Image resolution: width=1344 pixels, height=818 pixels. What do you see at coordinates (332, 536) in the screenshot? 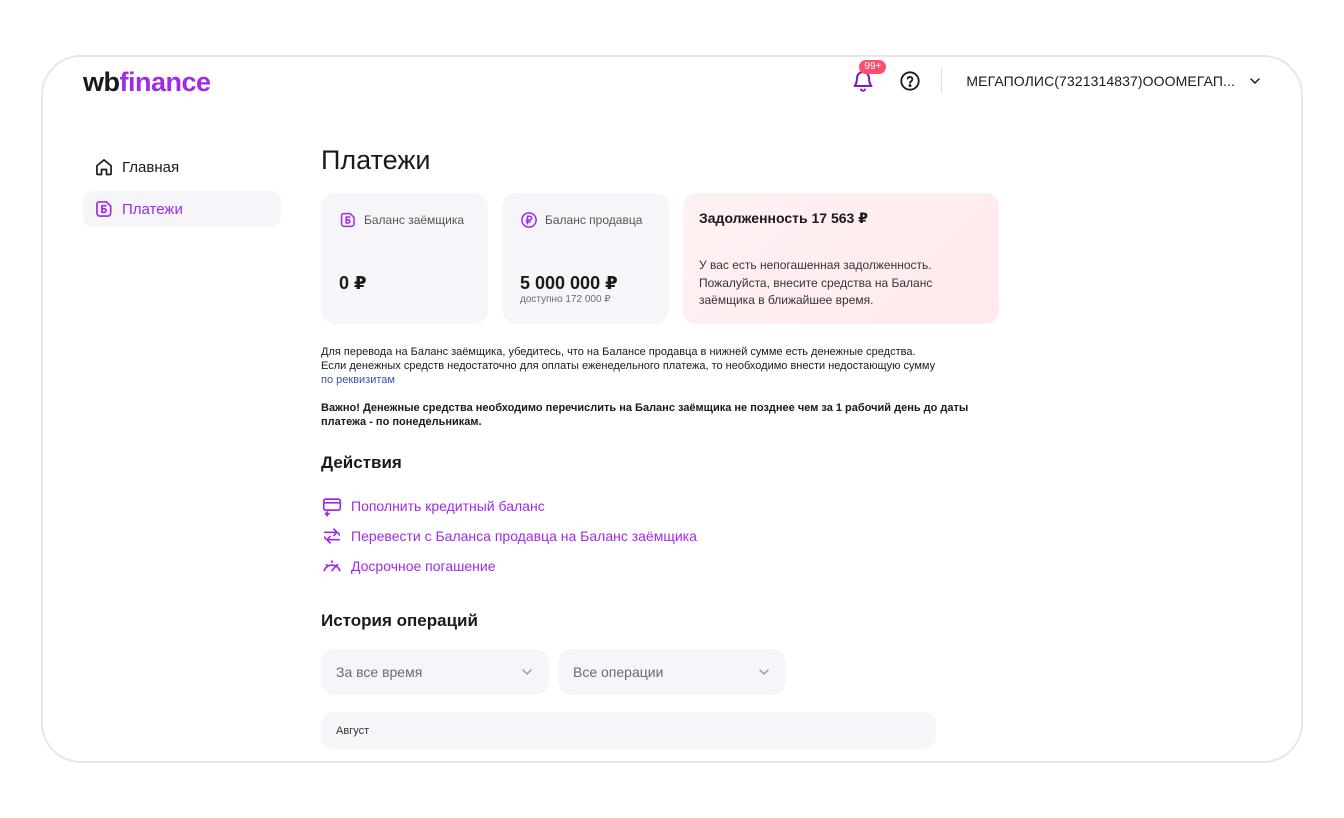
I see `transfer-icon` at bounding box center [332, 536].